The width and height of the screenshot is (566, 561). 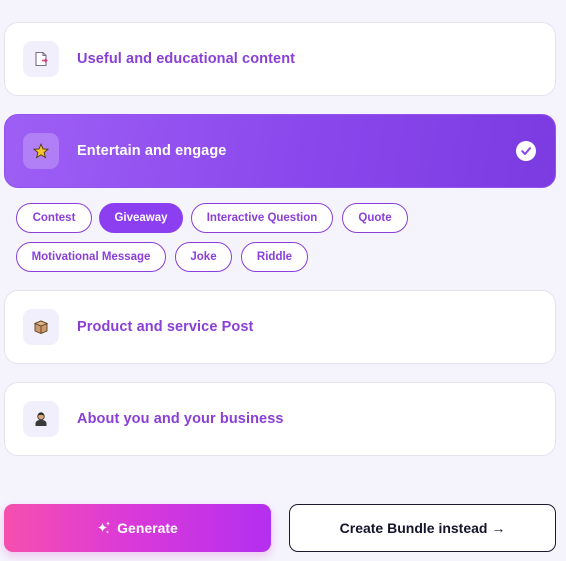 What do you see at coordinates (165, 327) in the screenshot?
I see `category-label: Product and service Post` at bounding box center [165, 327].